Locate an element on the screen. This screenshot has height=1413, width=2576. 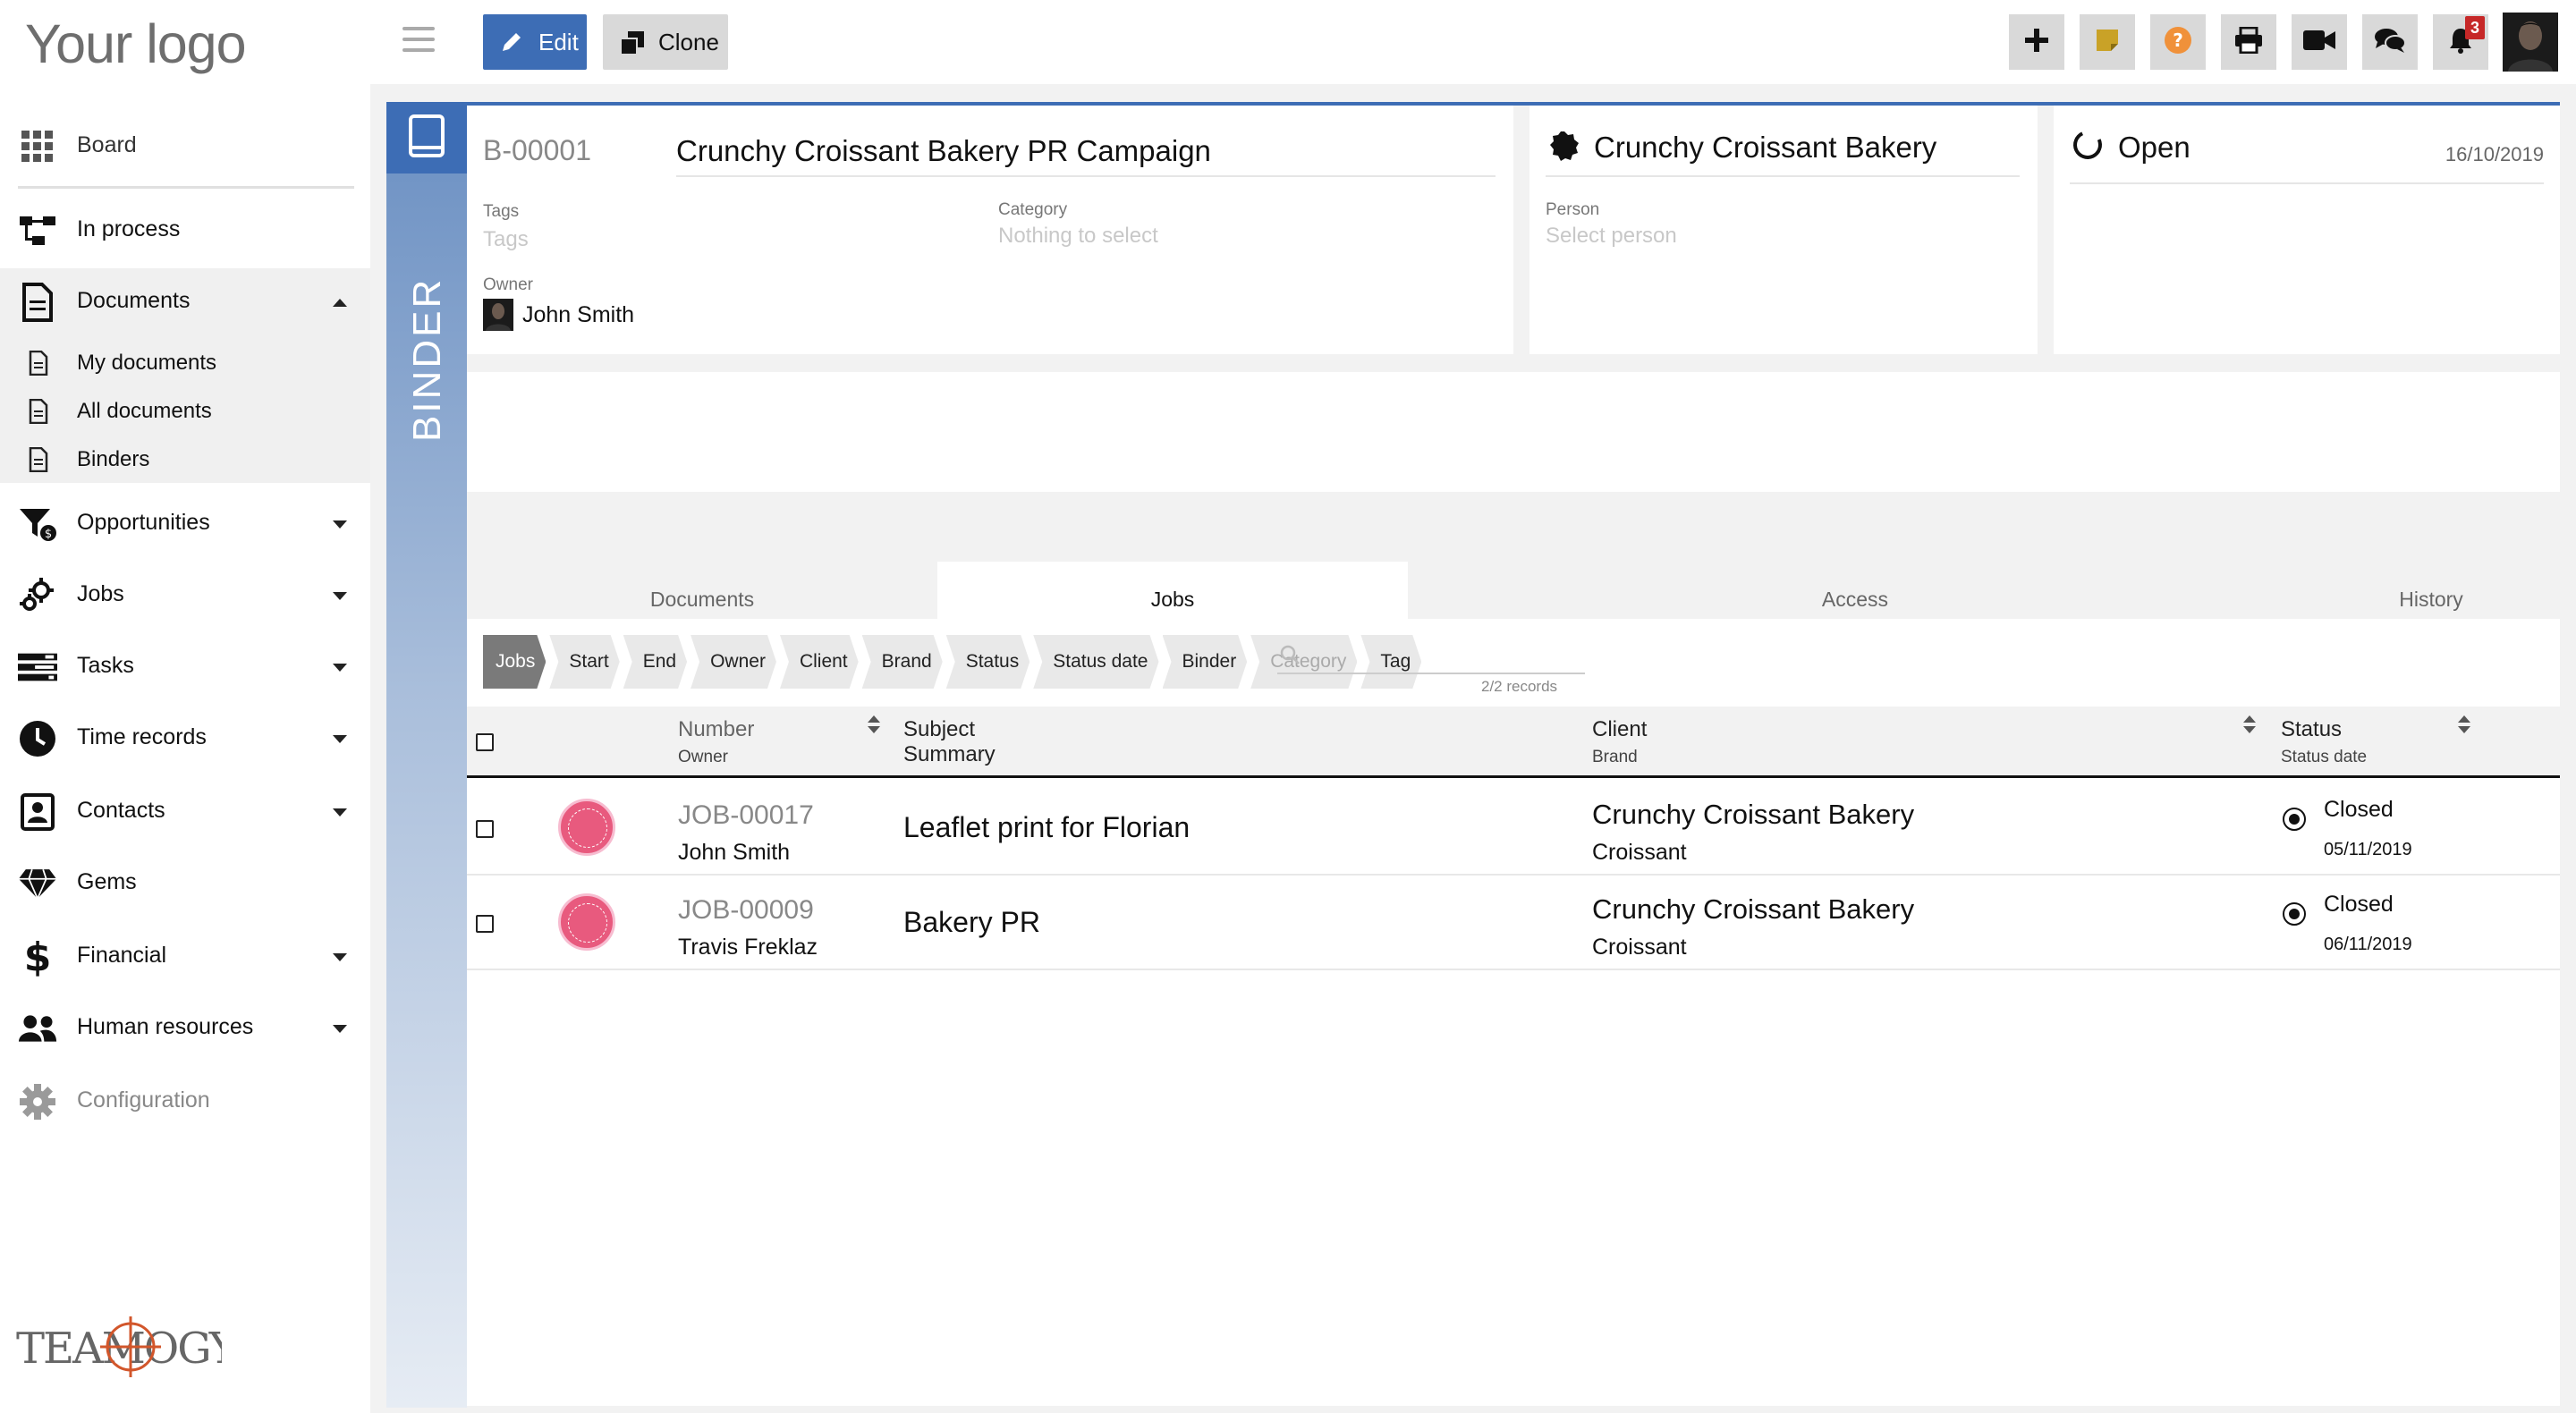
job-number: JOB-00009 is located at coordinates (746, 910).